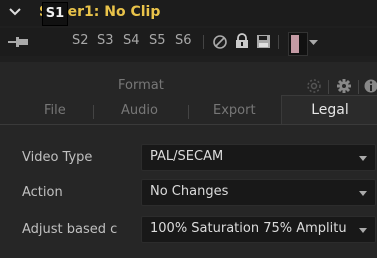 The image size is (377, 258). Describe the element at coordinates (258, 157) in the screenshot. I see `video-type-dropdown: PAL/SECAM` at that location.